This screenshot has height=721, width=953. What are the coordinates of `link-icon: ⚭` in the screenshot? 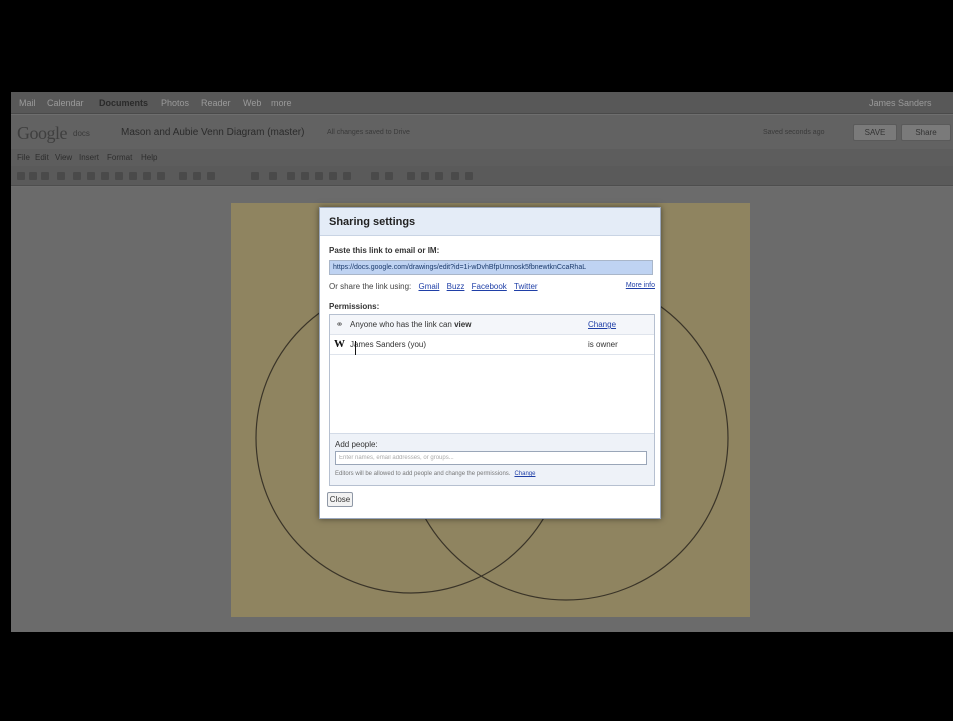 It's located at (339, 324).